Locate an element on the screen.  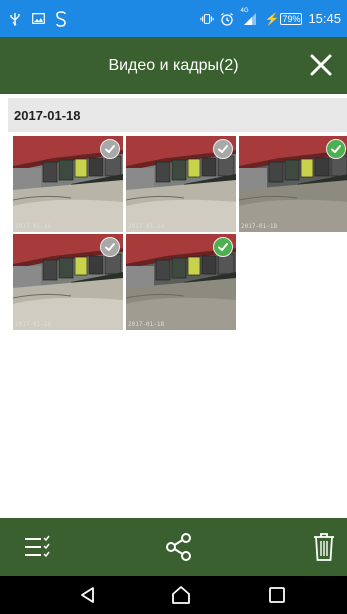
battery-level: 79% is located at coordinates (291, 18).